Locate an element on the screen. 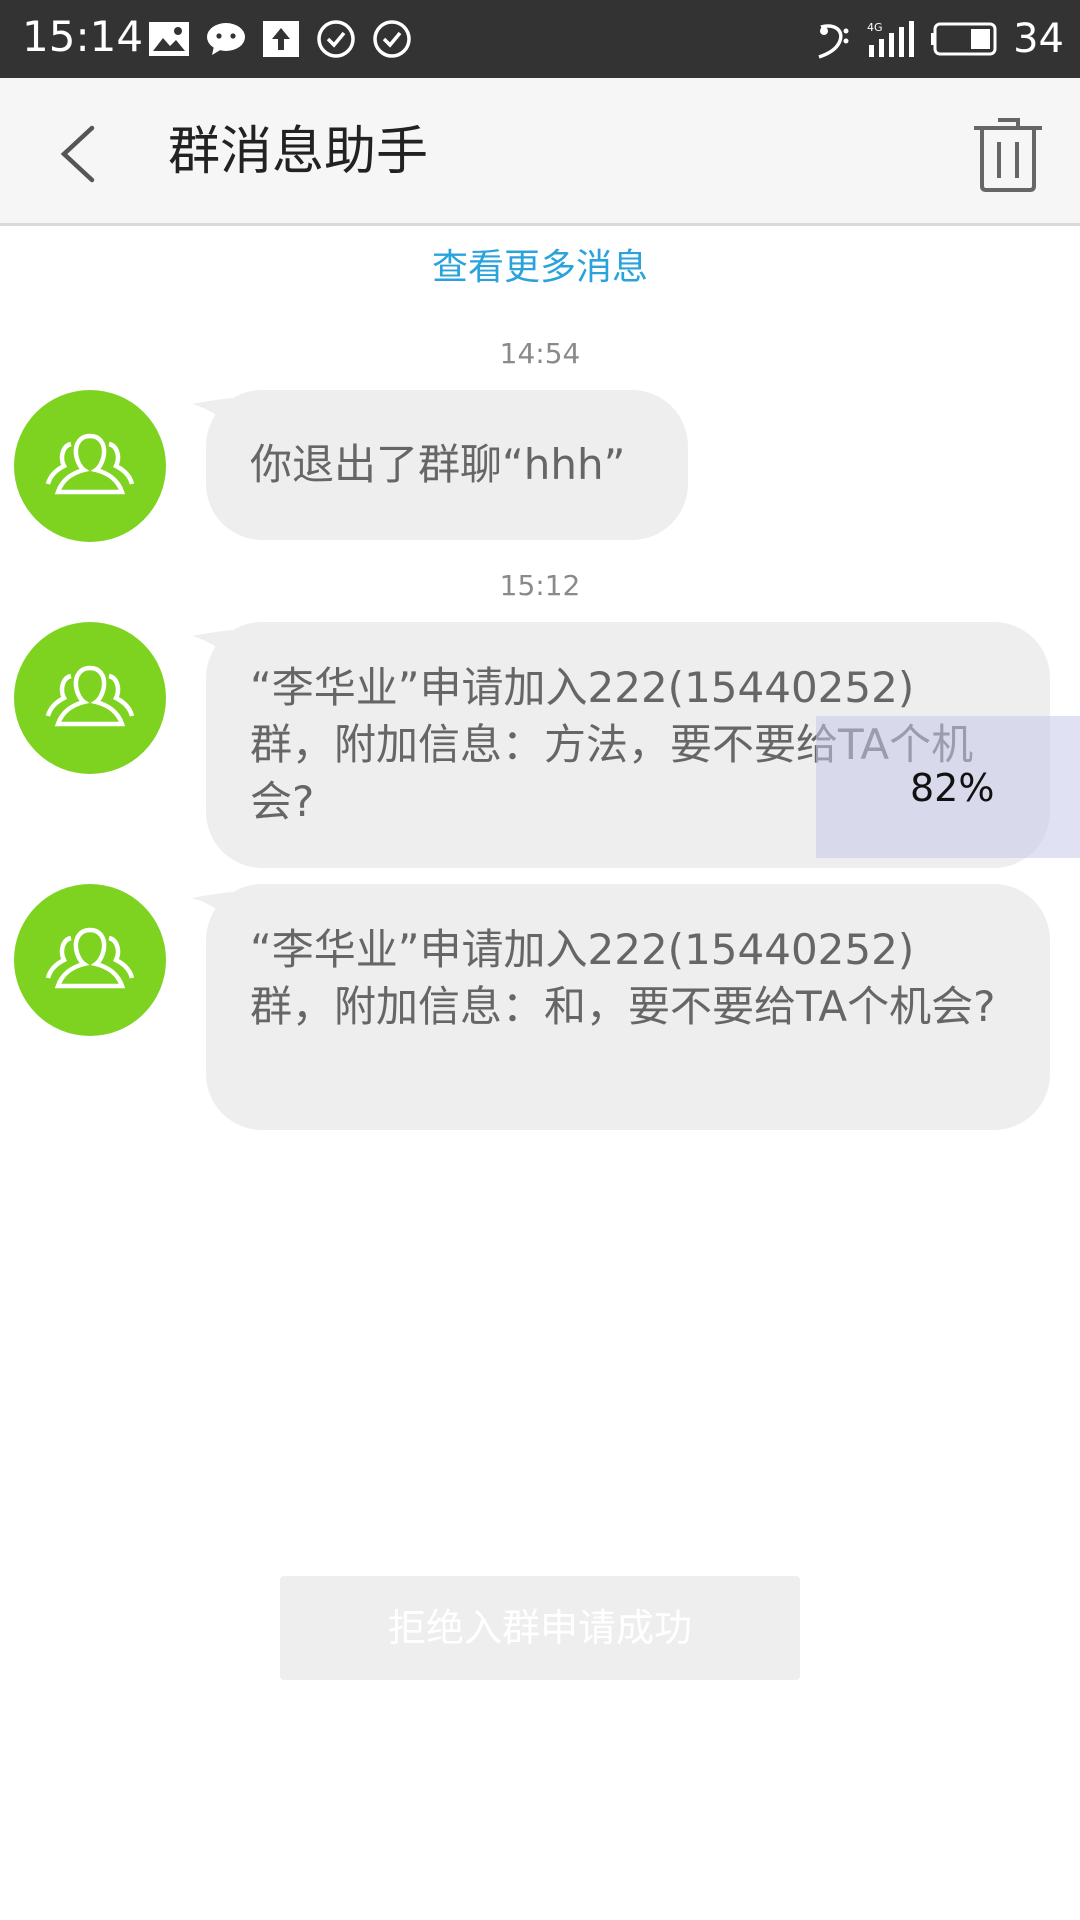 Image resolution: width=1080 pixels, height=1920 pixels. svg-text: 4G is located at coordinates (875, 27).